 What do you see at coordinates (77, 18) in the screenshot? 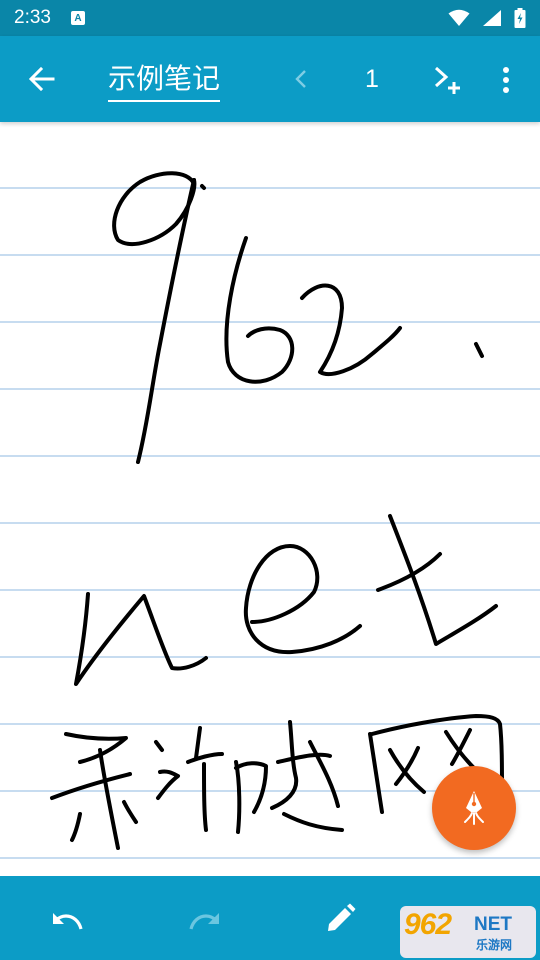
I see `notification-icon: A` at bounding box center [77, 18].